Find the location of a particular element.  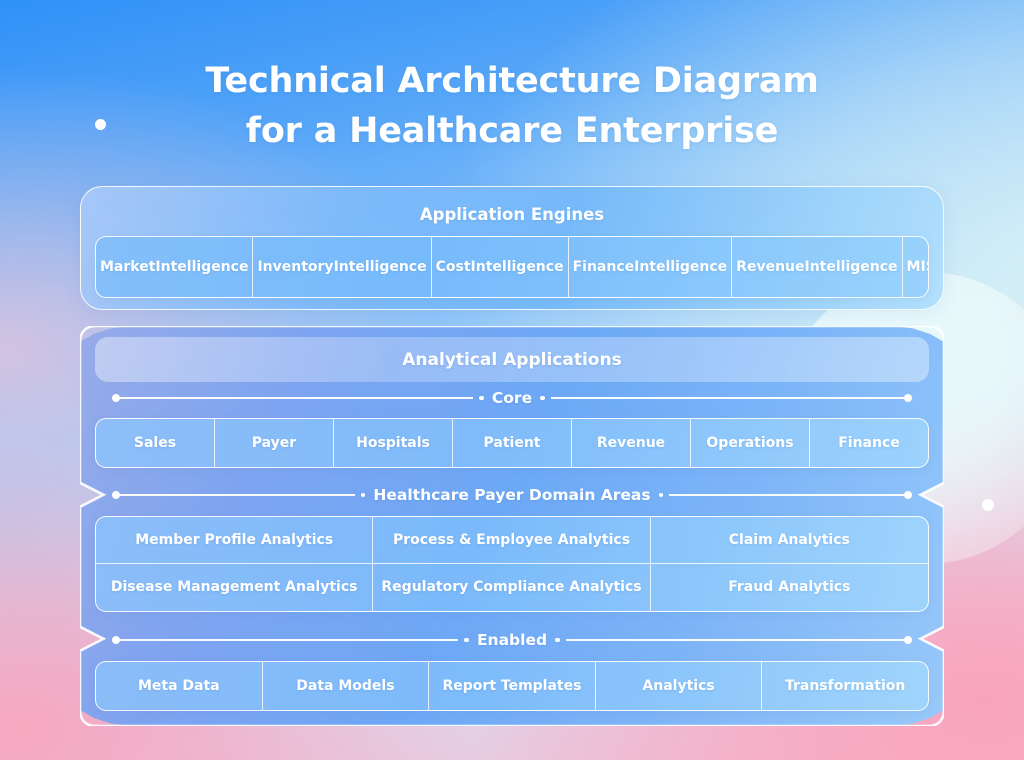

domain-area-cell-label: Regulatory Compliance Analytics is located at coordinates (511, 587).